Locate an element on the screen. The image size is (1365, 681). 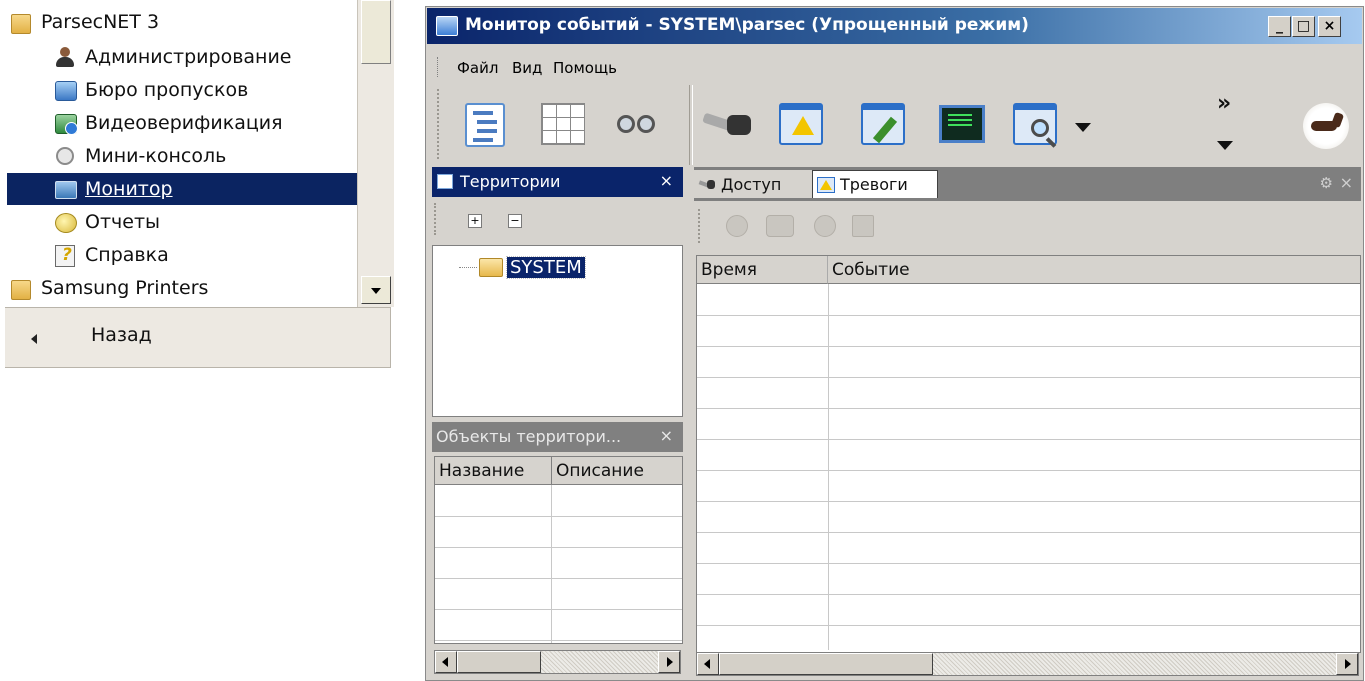
menu-file: Файл is located at coordinates (477, 68).